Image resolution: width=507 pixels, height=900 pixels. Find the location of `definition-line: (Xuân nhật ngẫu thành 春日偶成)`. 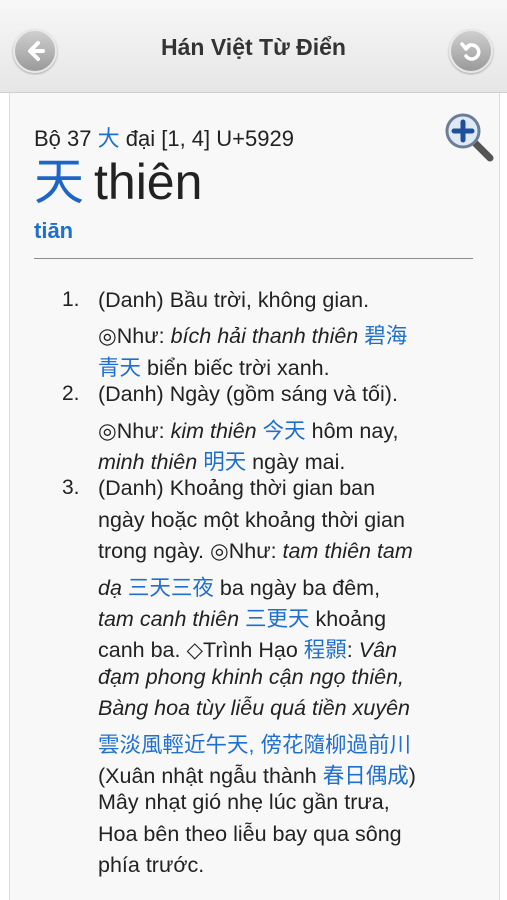

definition-line: (Xuân nhật ngẫu thành 春日偶成) is located at coordinates (257, 774).